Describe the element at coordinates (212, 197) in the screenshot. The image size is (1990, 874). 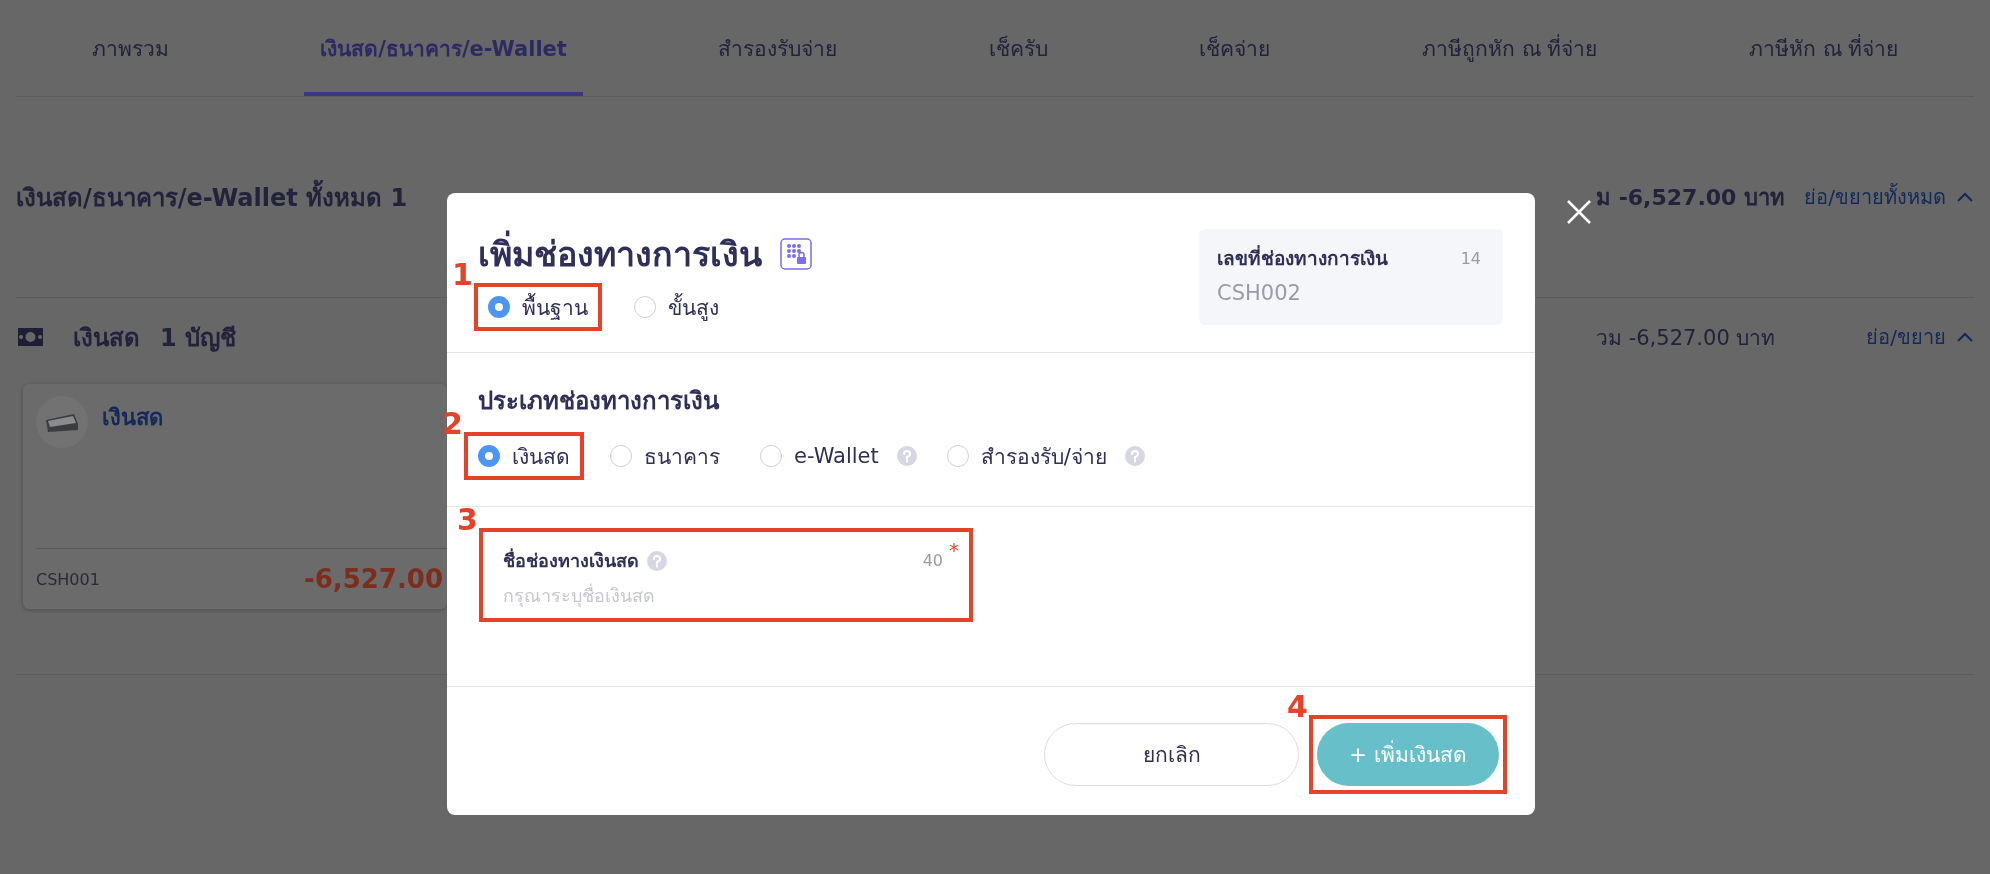
I see `section-title: เงินสด/ธนาคาร/e-Wallet ทั้งหมด 1` at that location.